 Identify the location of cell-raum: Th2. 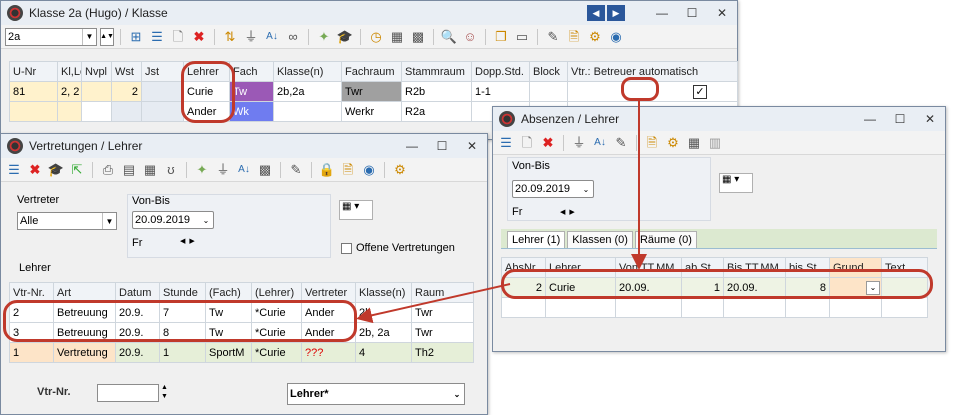
(442, 352).